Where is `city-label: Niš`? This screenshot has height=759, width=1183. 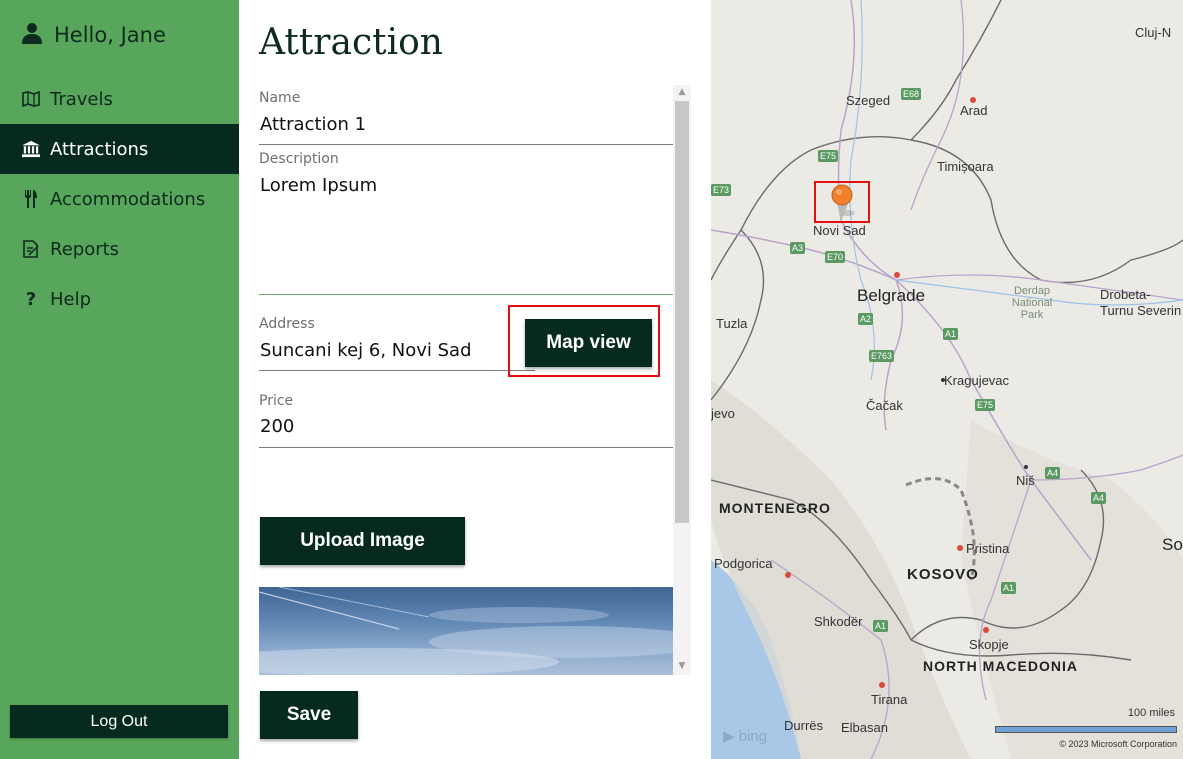 city-label: Niš is located at coordinates (1025, 480).